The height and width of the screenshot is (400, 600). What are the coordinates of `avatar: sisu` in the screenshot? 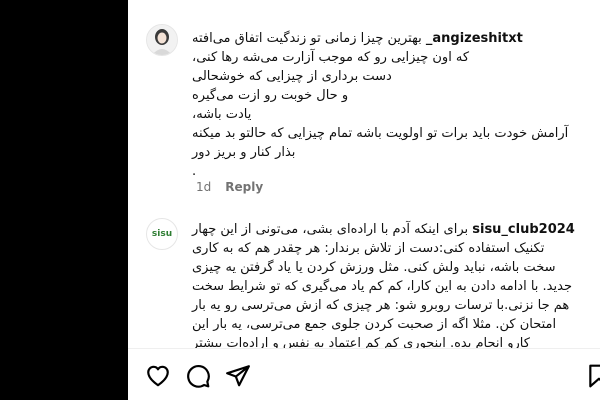 It's located at (162, 234).